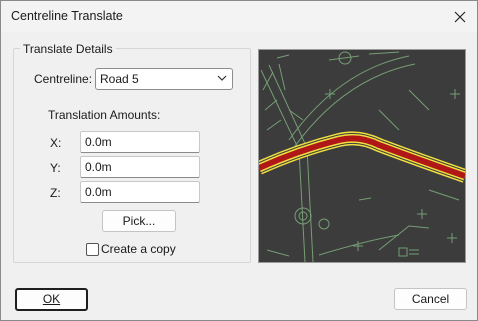 Image resolution: width=478 pixels, height=321 pixels. I want to click on close-icon, so click(460, 16).